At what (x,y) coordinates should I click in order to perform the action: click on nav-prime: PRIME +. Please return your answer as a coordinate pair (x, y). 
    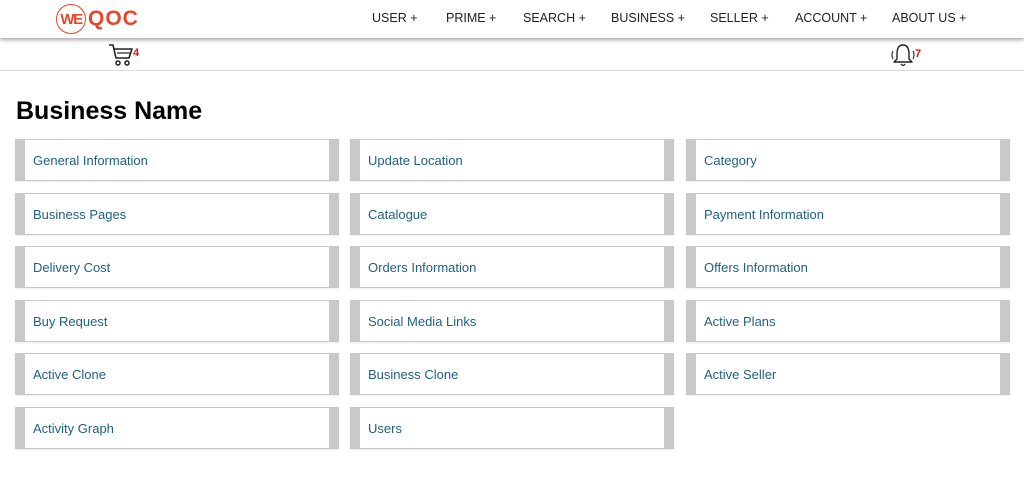
    Looking at the image, I should click on (471, 18).